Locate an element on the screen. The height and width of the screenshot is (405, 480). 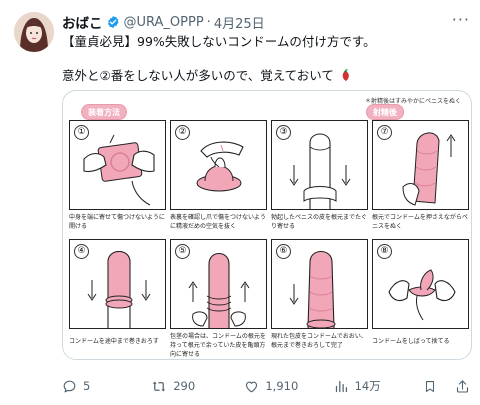
step-number: ⑦ is located at coordinates (384, 132).